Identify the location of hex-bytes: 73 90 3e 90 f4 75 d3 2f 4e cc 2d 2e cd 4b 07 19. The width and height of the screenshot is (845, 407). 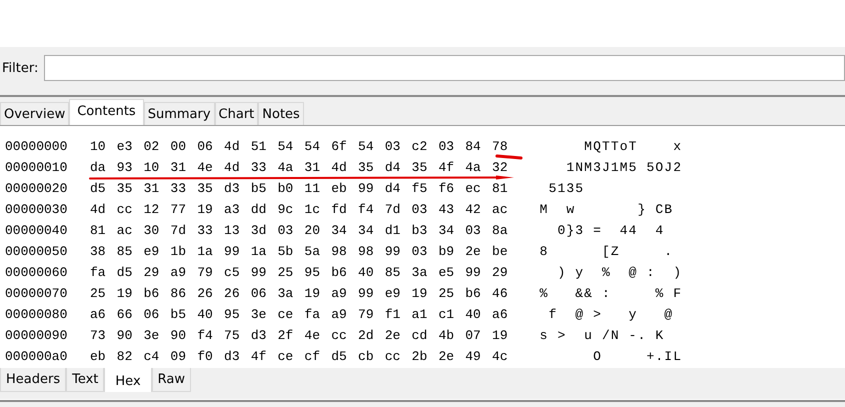
(299, 335).